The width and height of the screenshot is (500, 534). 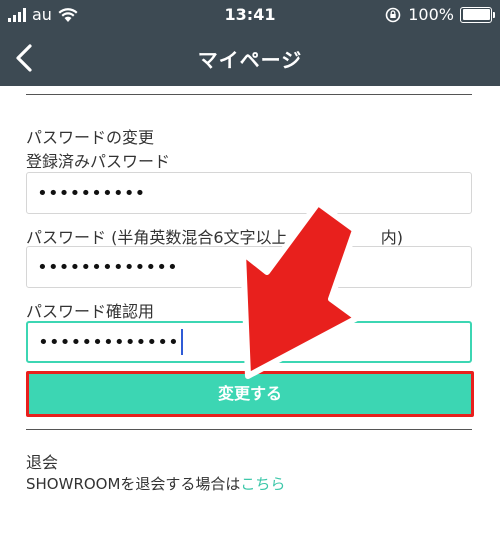 What do you see at coordinates (181, 342) in the screenshot?
I see `text-caret` at bounding box center [181, 342].